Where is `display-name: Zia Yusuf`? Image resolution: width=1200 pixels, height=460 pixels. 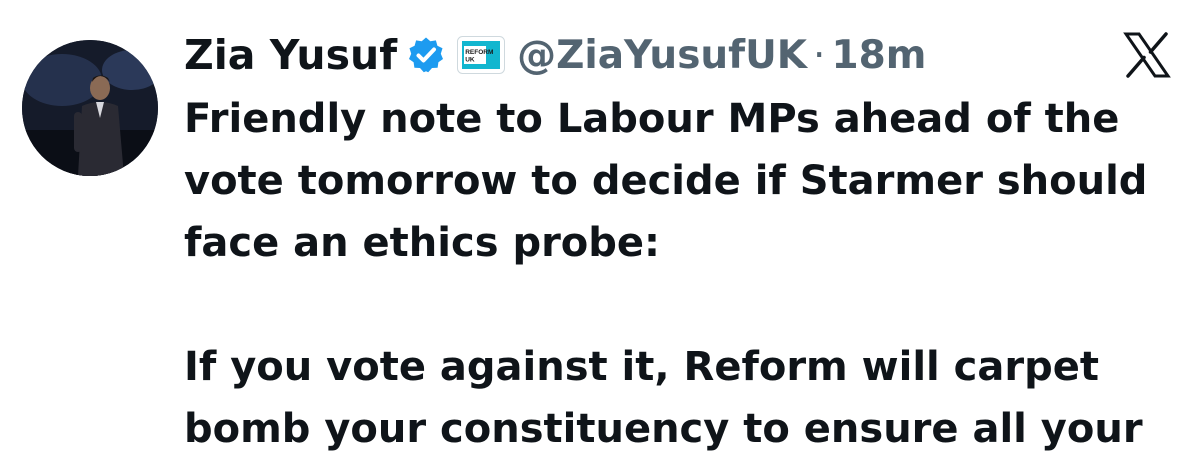
display-name: Zia Yusuf is located at coordinates (290, 55).